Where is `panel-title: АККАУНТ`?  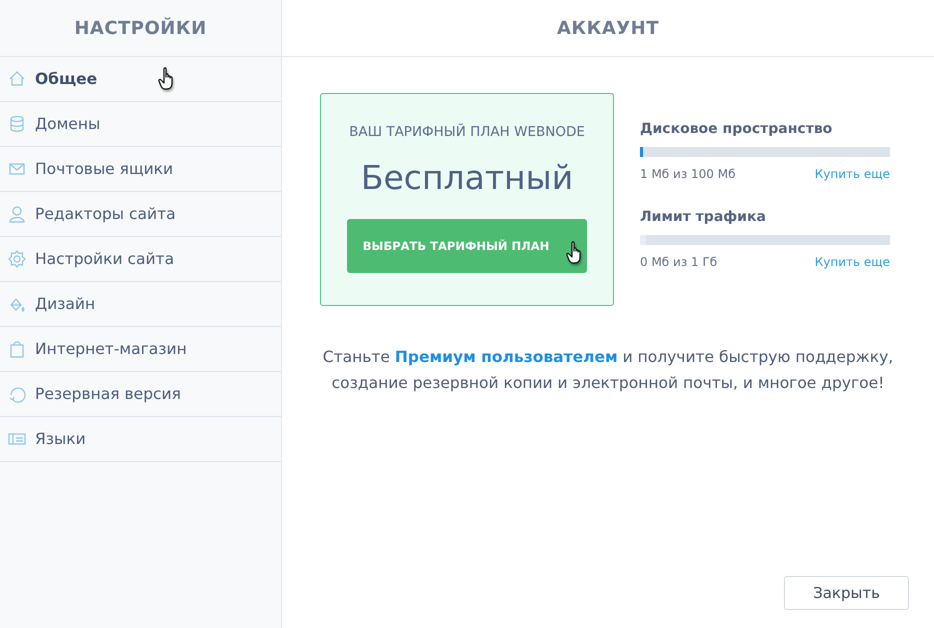
panel-title: АККАУНТ is located at coordinates (607, 28).